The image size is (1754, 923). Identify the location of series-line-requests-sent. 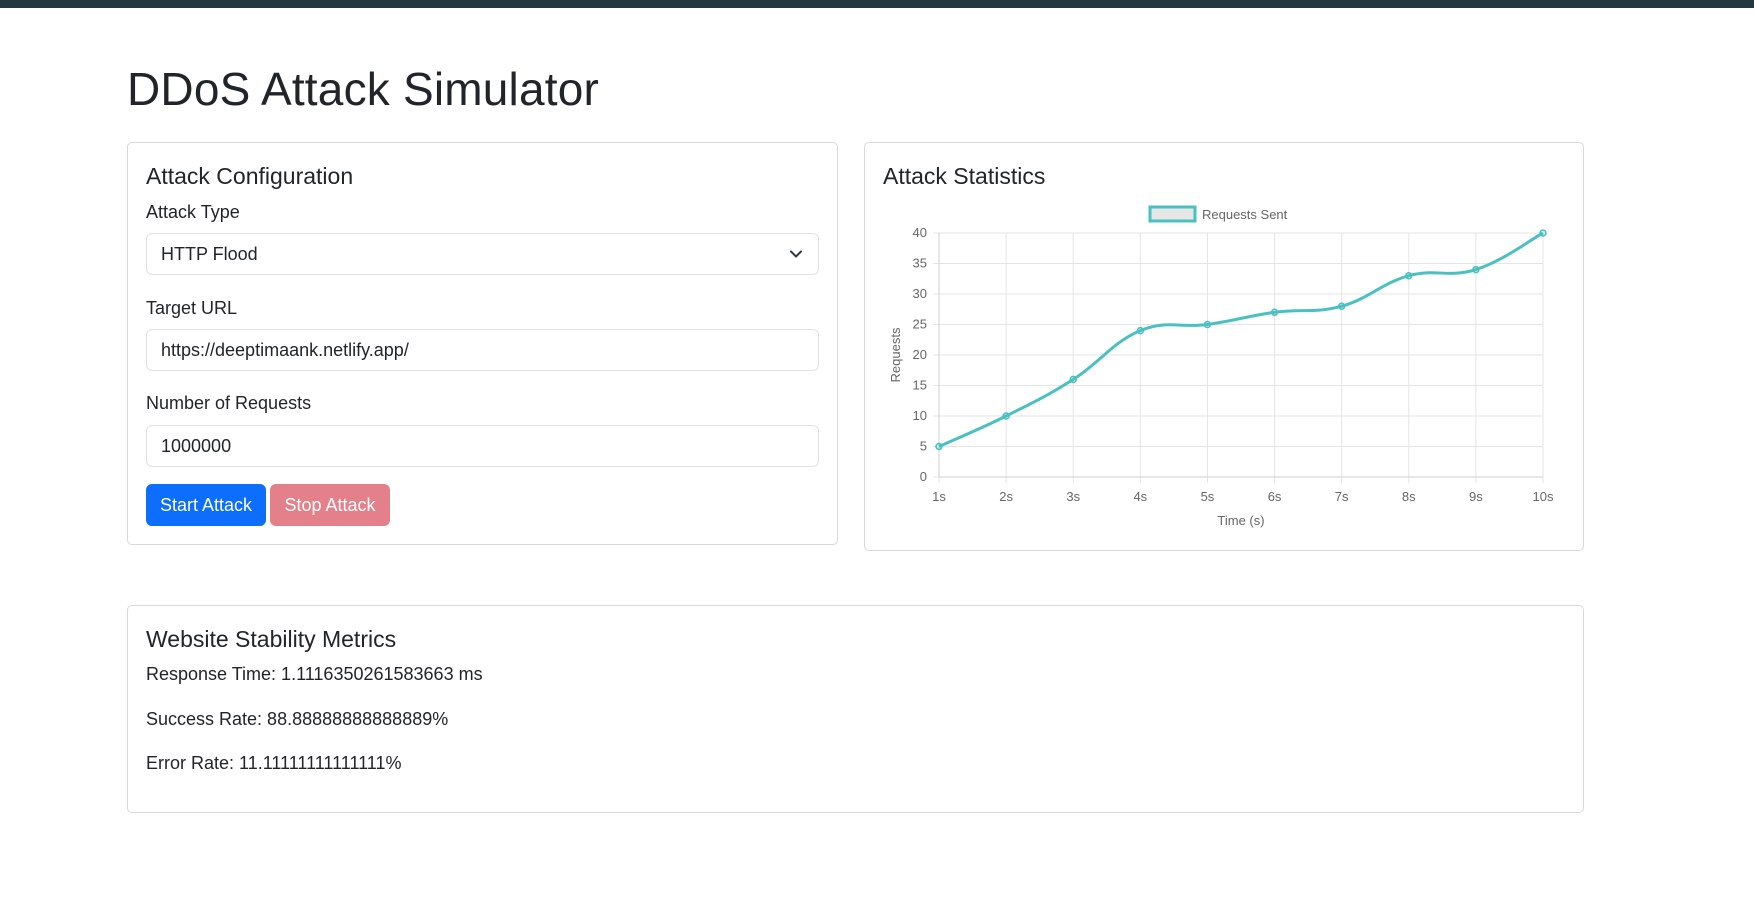
(1241, 339).